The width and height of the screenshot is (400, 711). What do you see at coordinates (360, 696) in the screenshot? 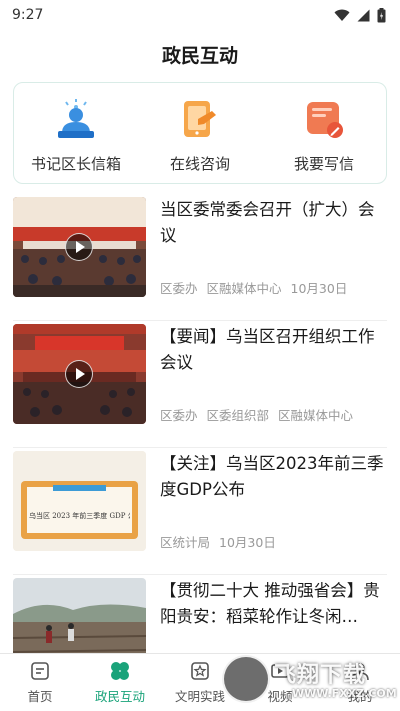
I see `nav-label: 我的` at bounding box center [360, 696].